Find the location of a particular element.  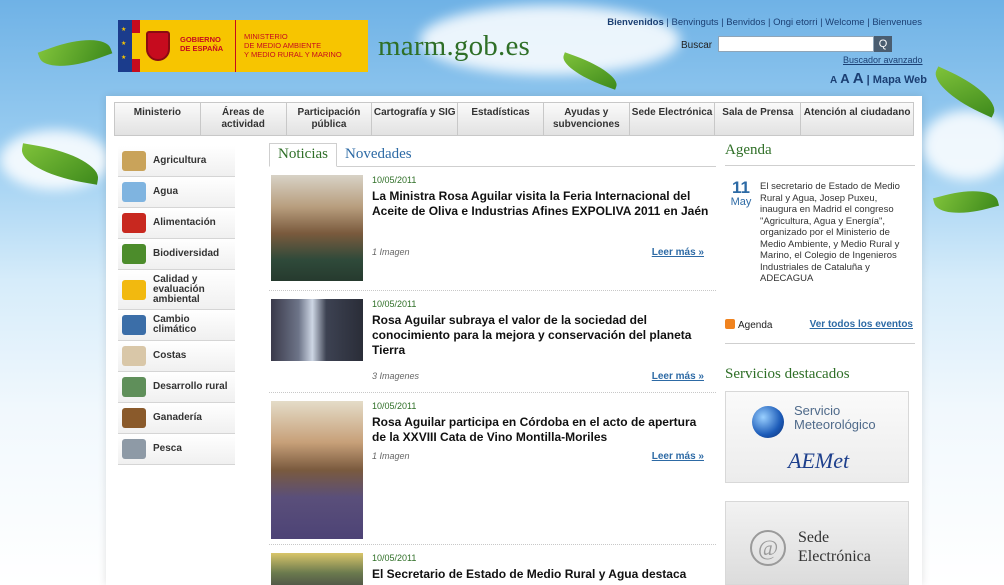

sede-electronica-banner: @ Sede Electrónica is located at coordinates (817, 543).